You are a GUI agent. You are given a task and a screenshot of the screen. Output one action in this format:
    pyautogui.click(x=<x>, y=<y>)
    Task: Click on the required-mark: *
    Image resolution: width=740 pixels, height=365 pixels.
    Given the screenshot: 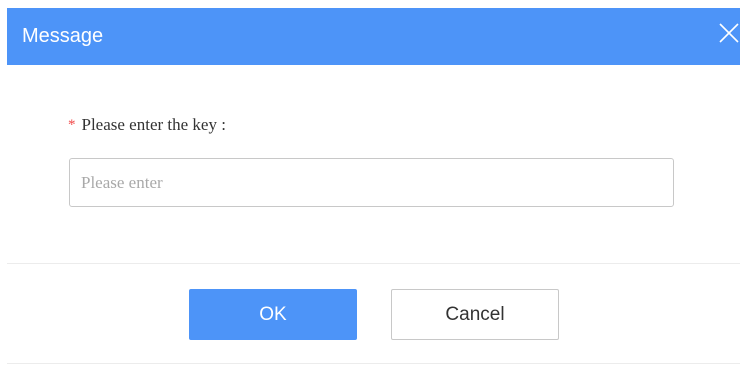 What is the action you would take?
    pyautogui.click(x=72, y=125)
    